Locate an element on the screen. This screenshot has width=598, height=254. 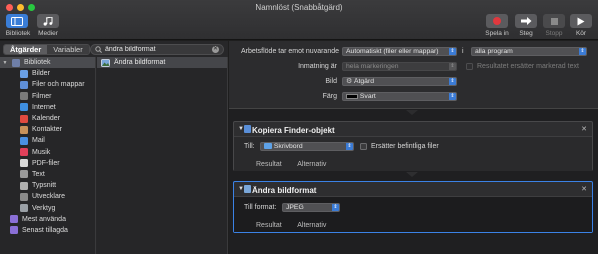
image-label: Bild is located at coordinates (331, 81).